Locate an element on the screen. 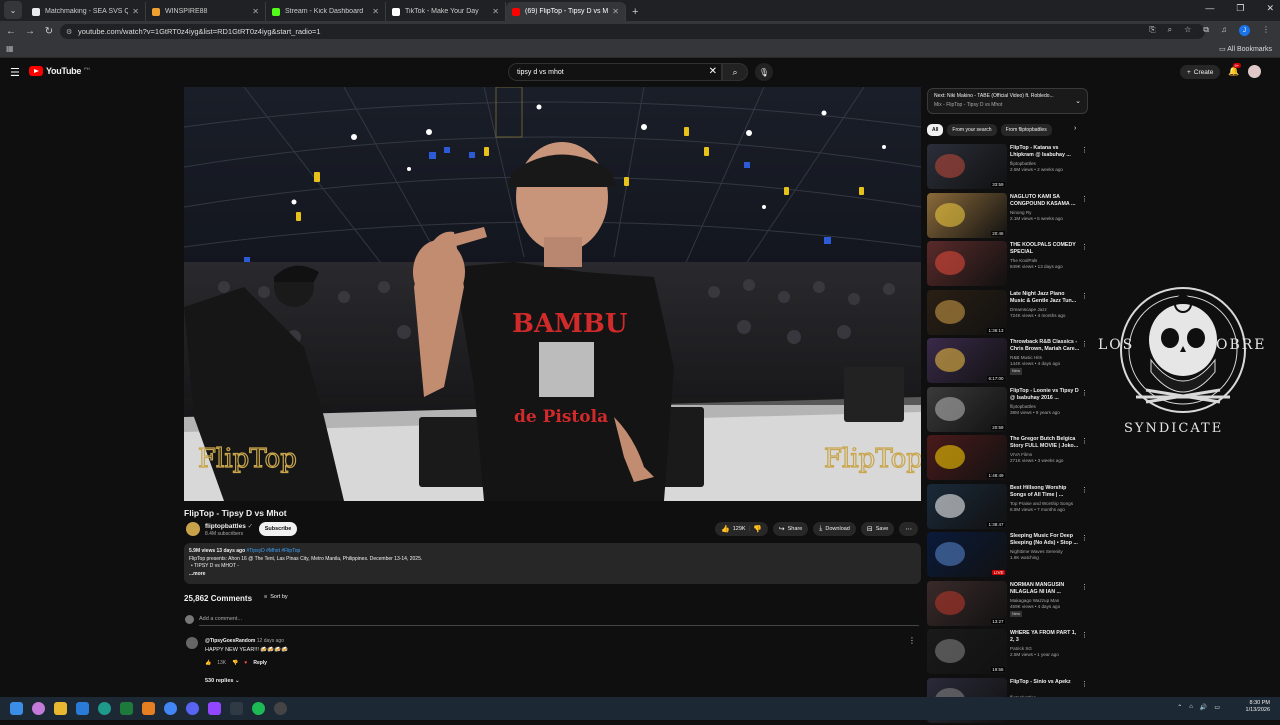 The width and height of the screenshot is (1280, 725). search-input: tipsy d vs mhot ✕ is located at coordinates (615, 72).